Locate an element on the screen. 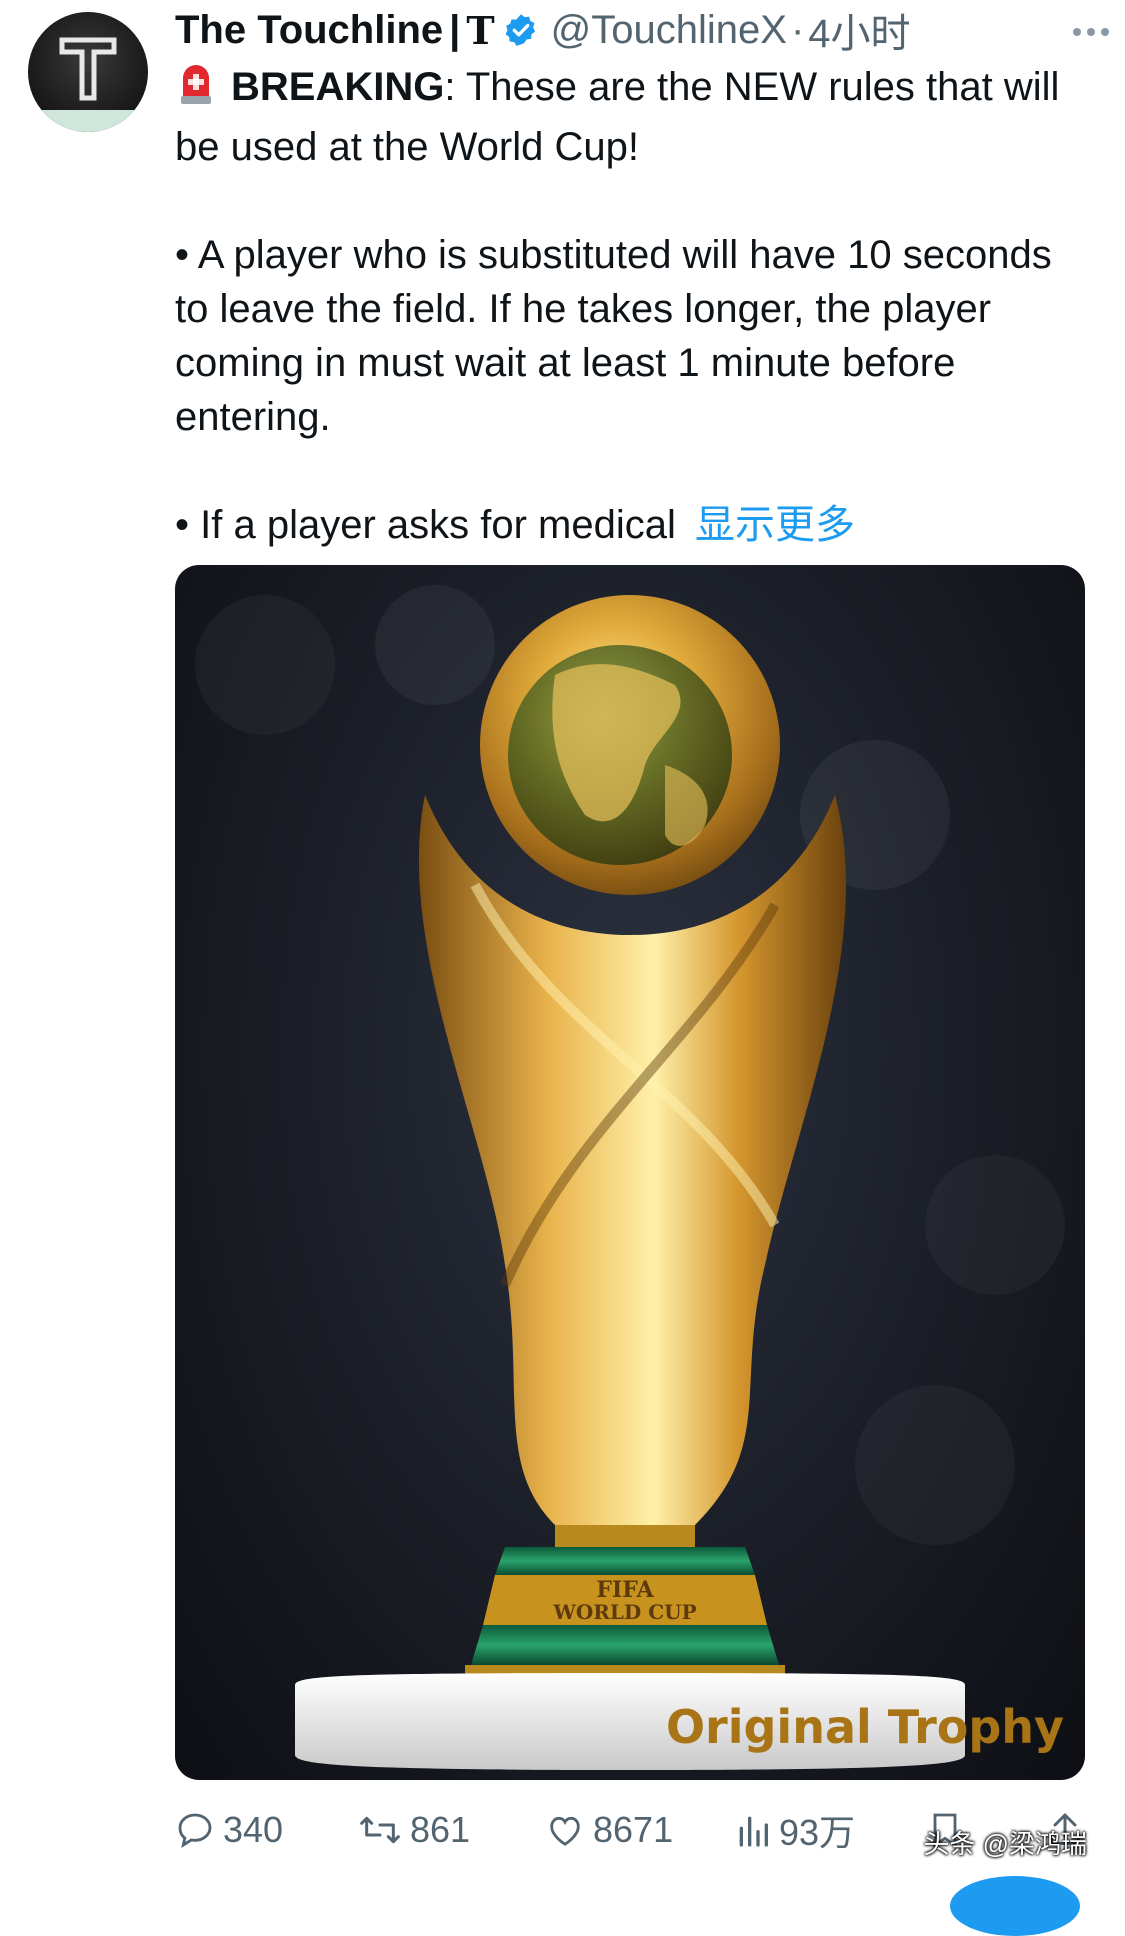  avatar is located at coordinates (88, 72).